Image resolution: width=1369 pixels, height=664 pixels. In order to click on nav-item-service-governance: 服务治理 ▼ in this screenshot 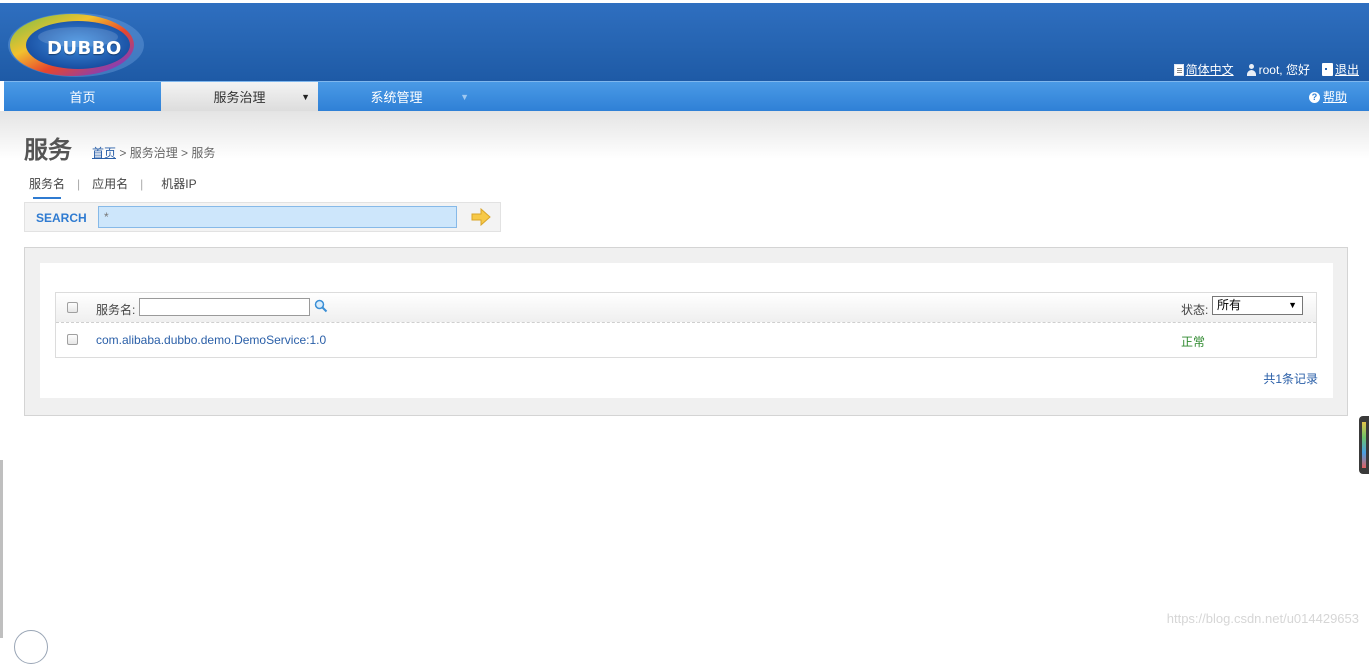, I will do `click(239, 97)`.